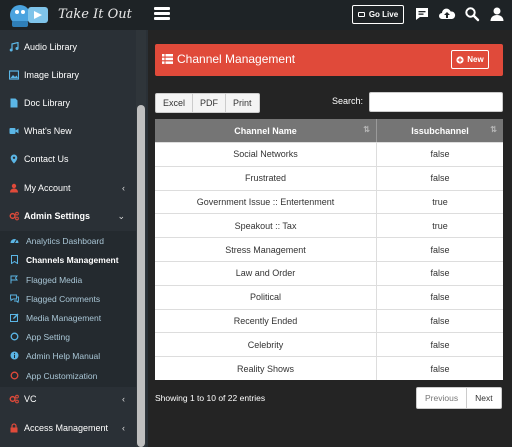 This screenshot has height=447, width=512. I want to click on column-header-label: Channel Name, so click(265, 130).